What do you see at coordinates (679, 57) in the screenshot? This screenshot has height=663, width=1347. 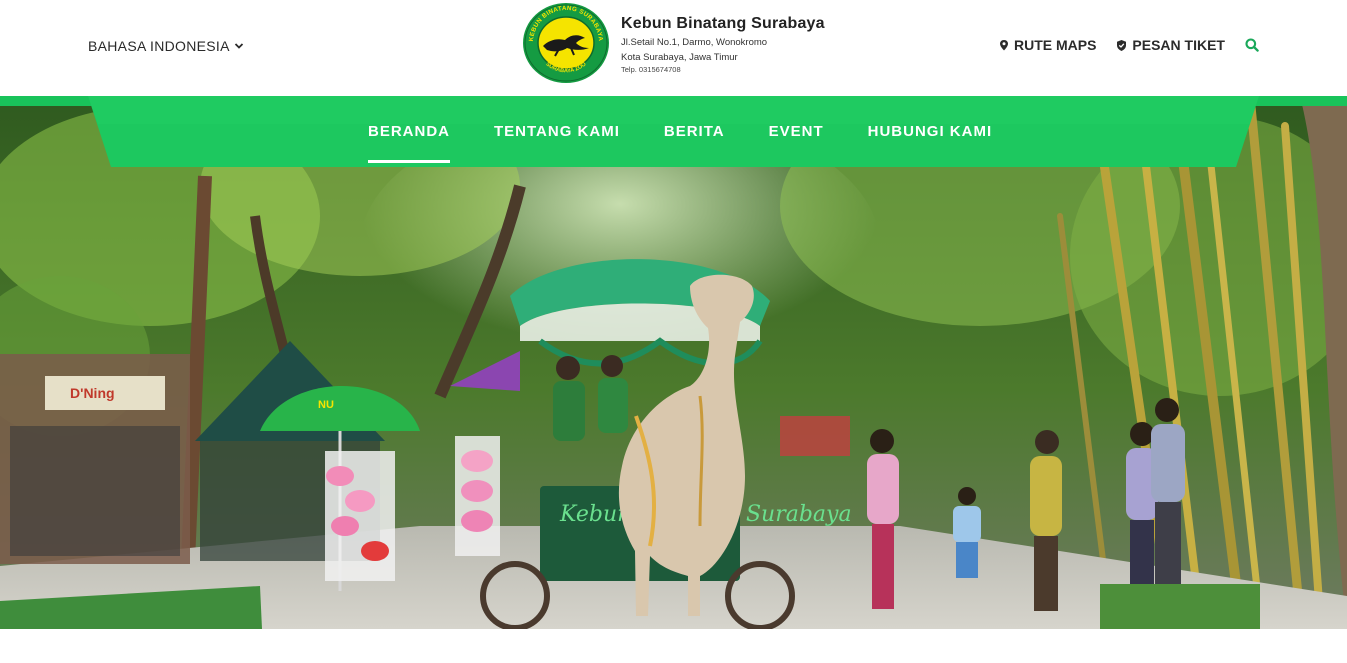 I see `brand-address-line2: Kota Surabaya, Jawa Timur` at bounding box center [679, 57].